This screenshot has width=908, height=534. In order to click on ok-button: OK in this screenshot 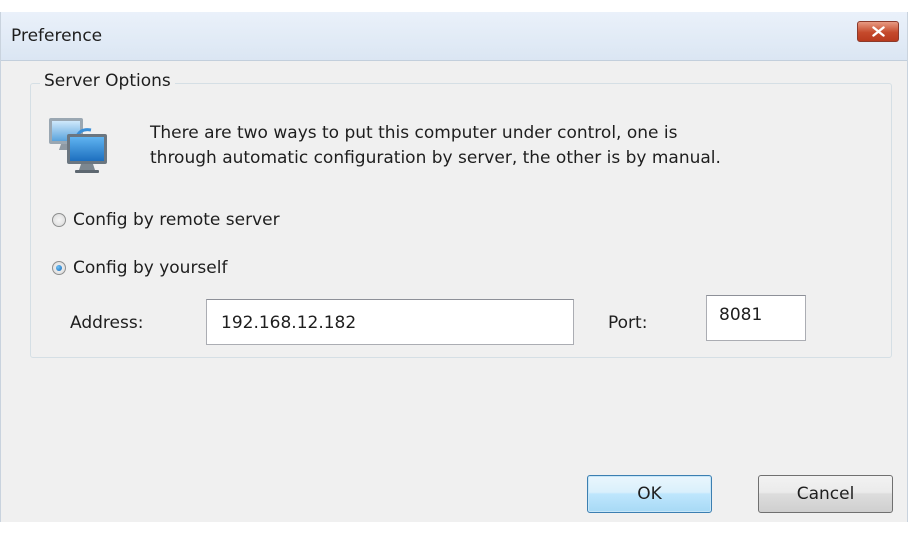, I will do `click(649, 494)`.